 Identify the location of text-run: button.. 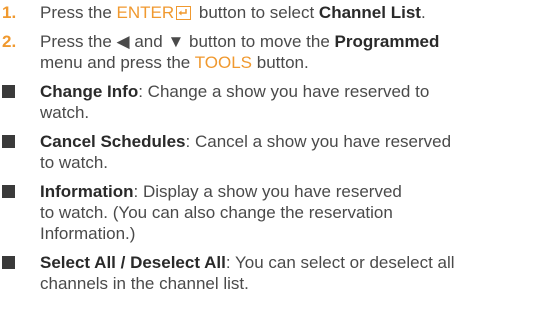
(280, 62).